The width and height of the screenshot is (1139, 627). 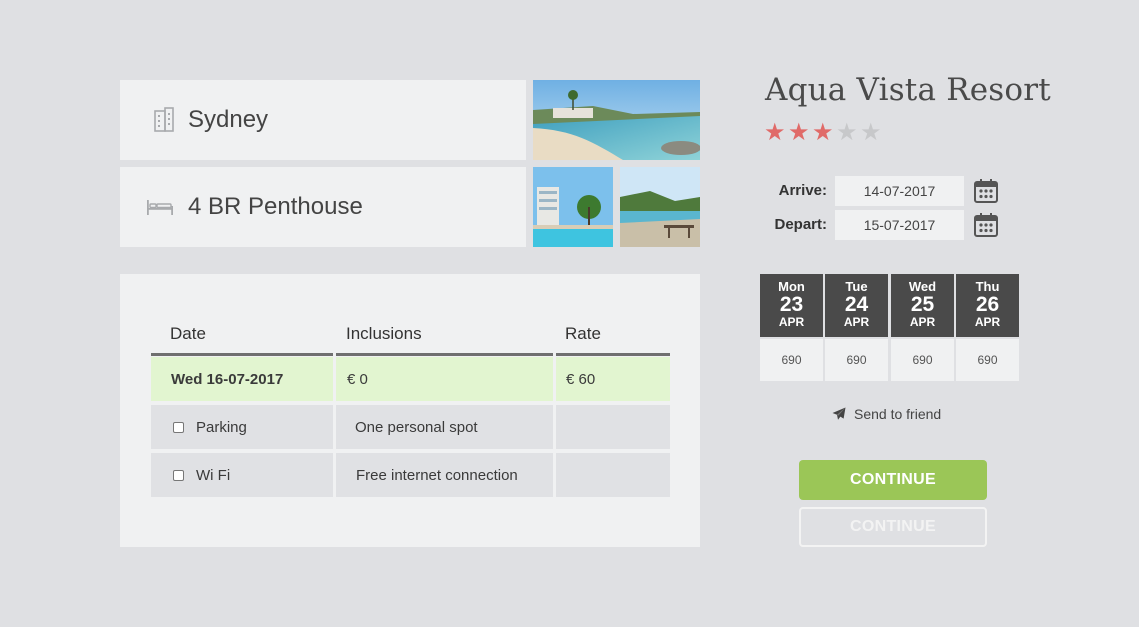 I want to click on day-weekday: Tue, so click(x=856, y=286).